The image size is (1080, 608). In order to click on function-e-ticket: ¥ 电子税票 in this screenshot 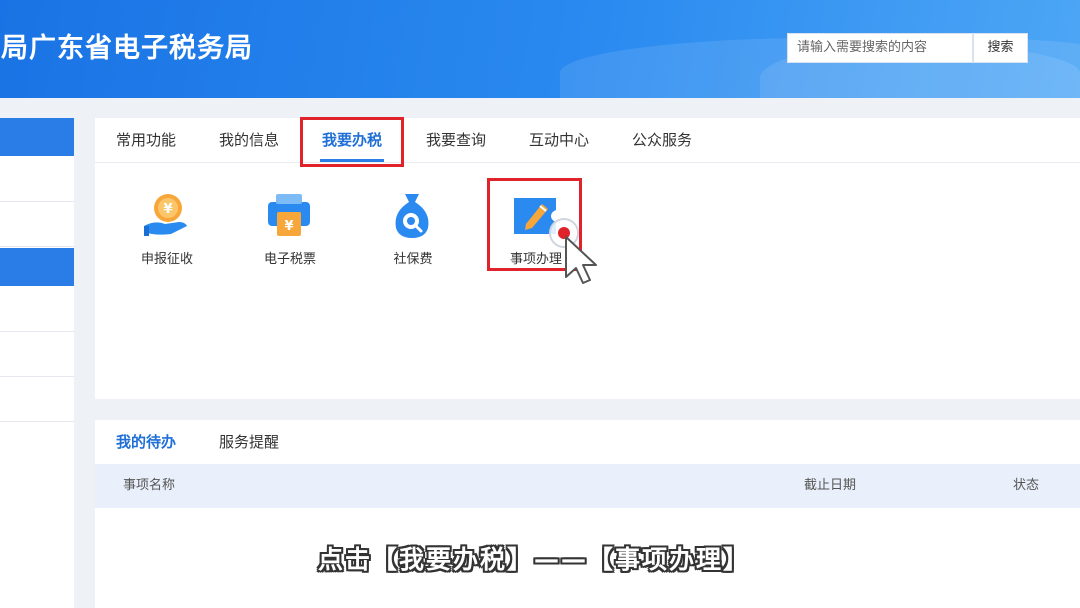, I will do `click(285, 230)`.